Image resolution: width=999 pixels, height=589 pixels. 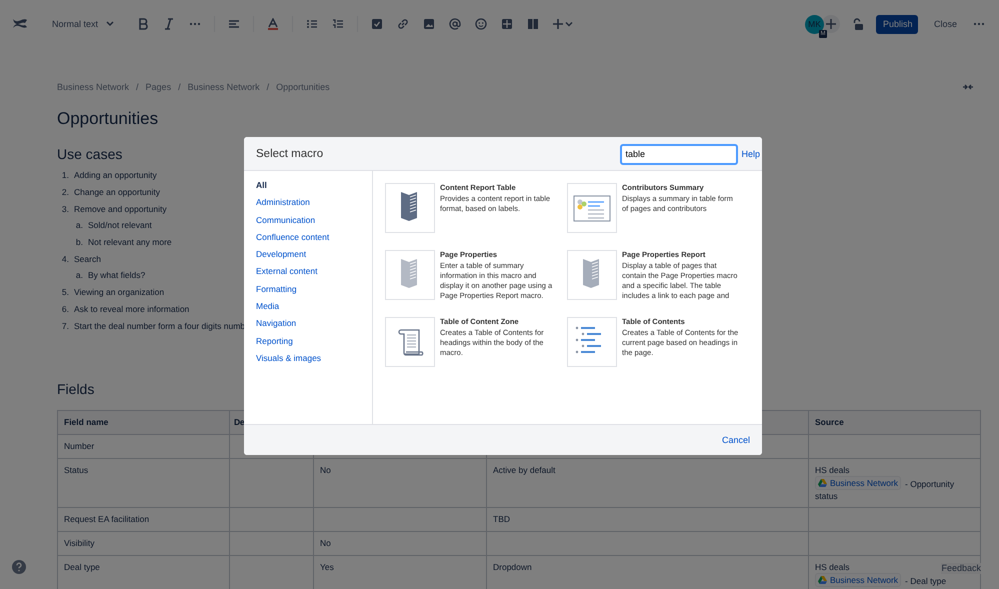 What do you see at coordinates (979, 24) in the screenshot?
I see `more-icon` at bounding box center [979, 24].